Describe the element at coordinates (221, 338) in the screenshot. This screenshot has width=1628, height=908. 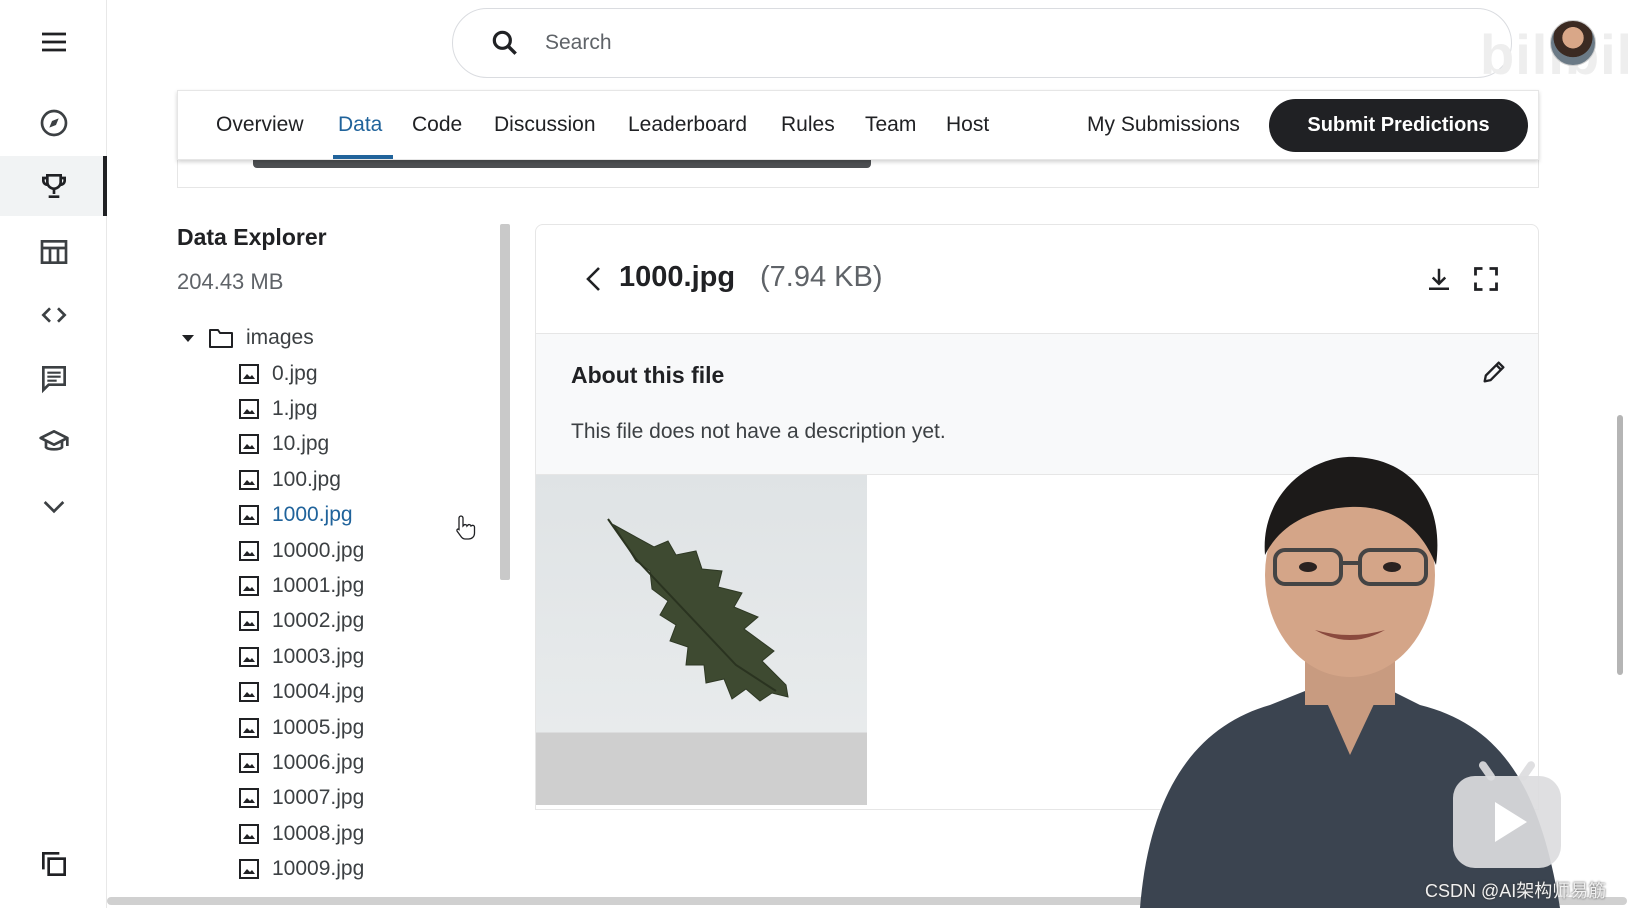
I see `folder-icon` at that location.